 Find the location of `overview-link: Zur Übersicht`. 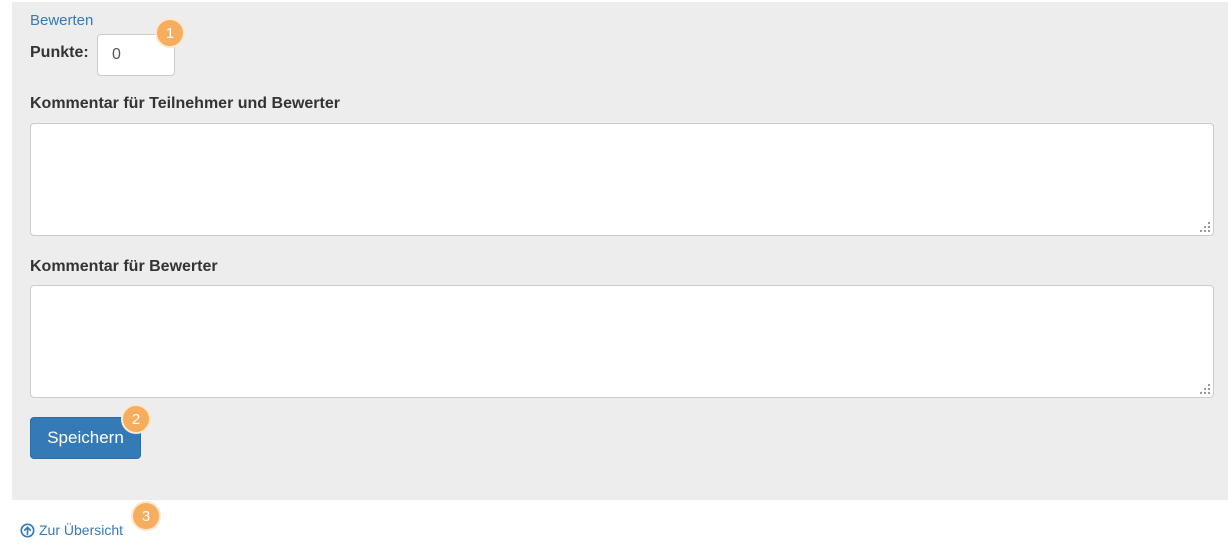

overview-link: Zur Übersicht is located at coordinates (71, 530).